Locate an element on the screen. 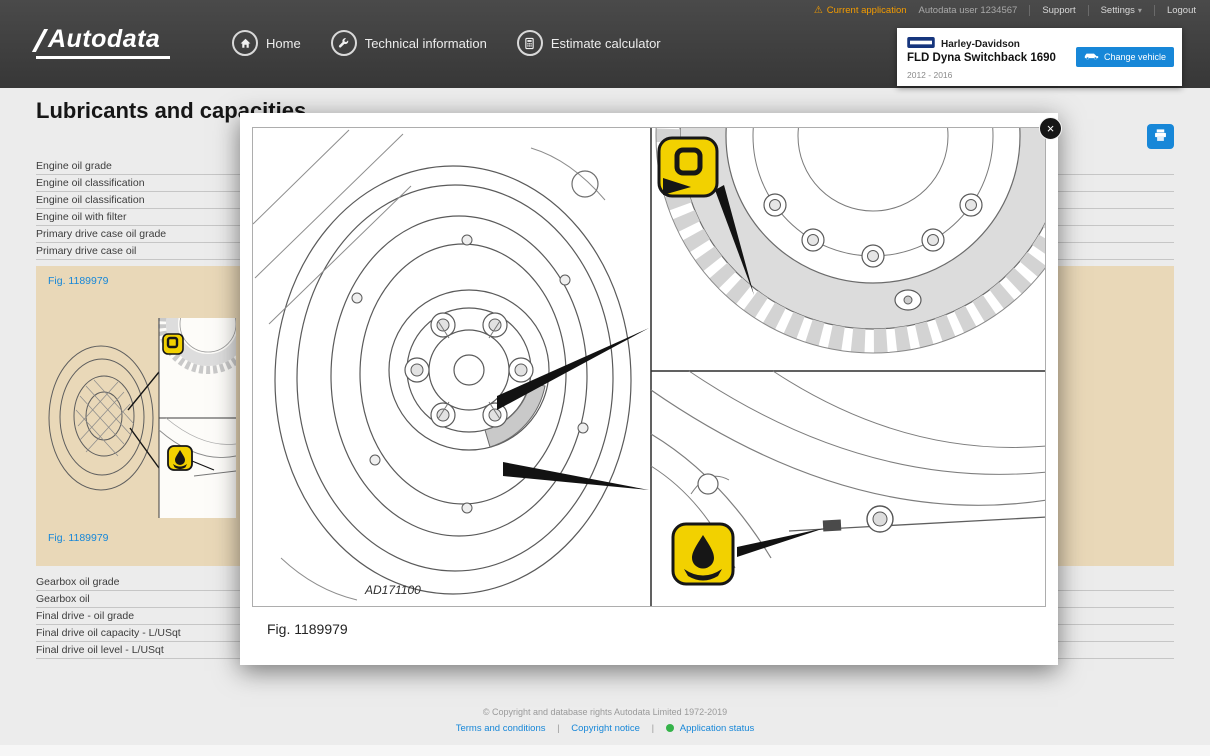 The height and width of the screenshot is (756, 1210). nav-home-label: Home is located at coordinates (283, 43).